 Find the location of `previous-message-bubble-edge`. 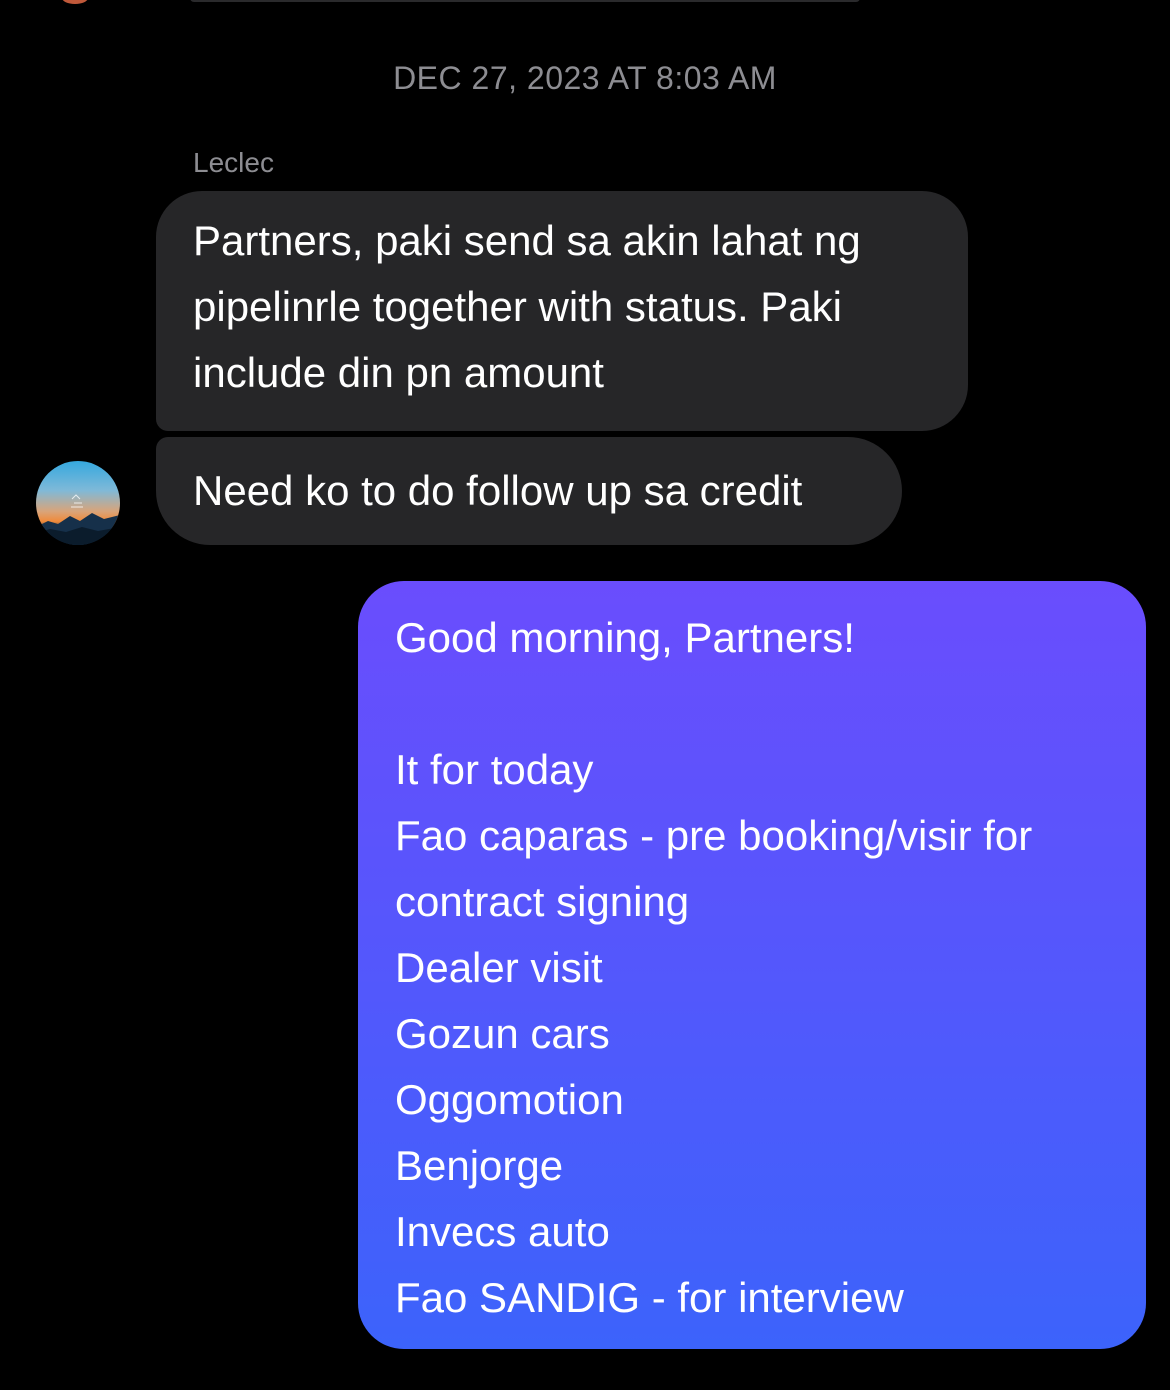

previous-message-bubble-edge is located at coordinates (525, 1).